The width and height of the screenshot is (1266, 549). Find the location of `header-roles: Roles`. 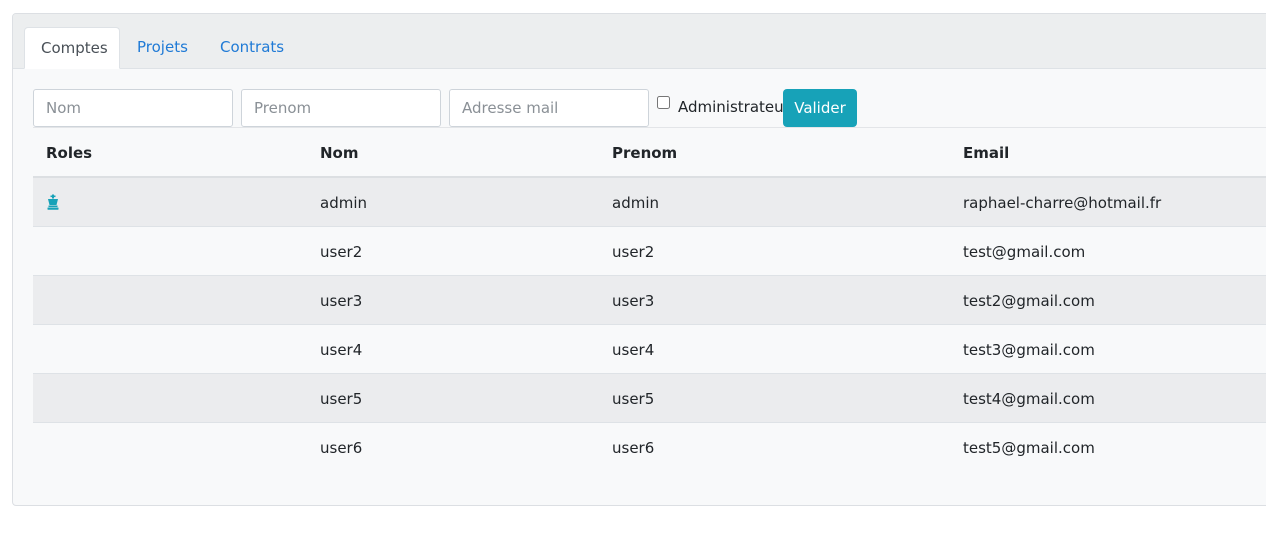

header-roles: Roles is located at coordinates (69, 153).